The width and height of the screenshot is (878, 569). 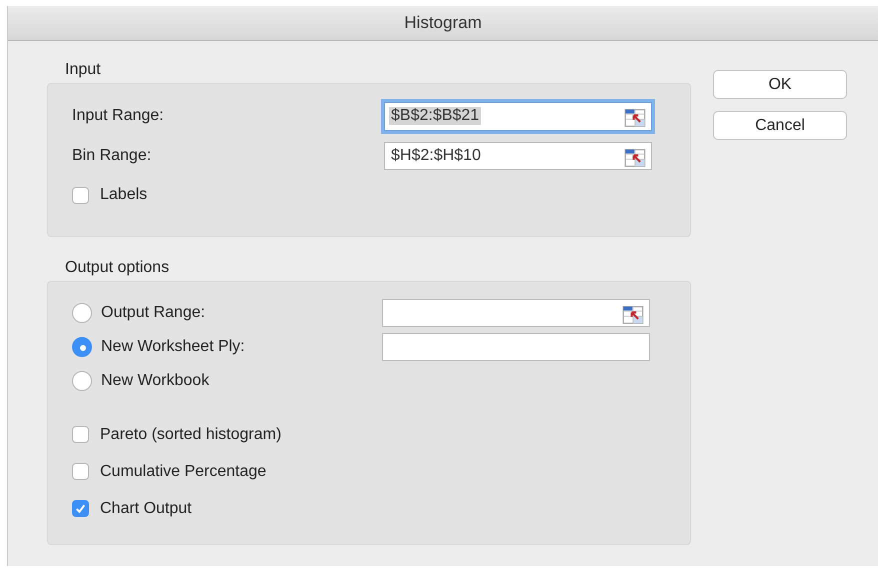 I want to click on checkbox-label: Cumulative Percentage, so click(x=183, y=471).